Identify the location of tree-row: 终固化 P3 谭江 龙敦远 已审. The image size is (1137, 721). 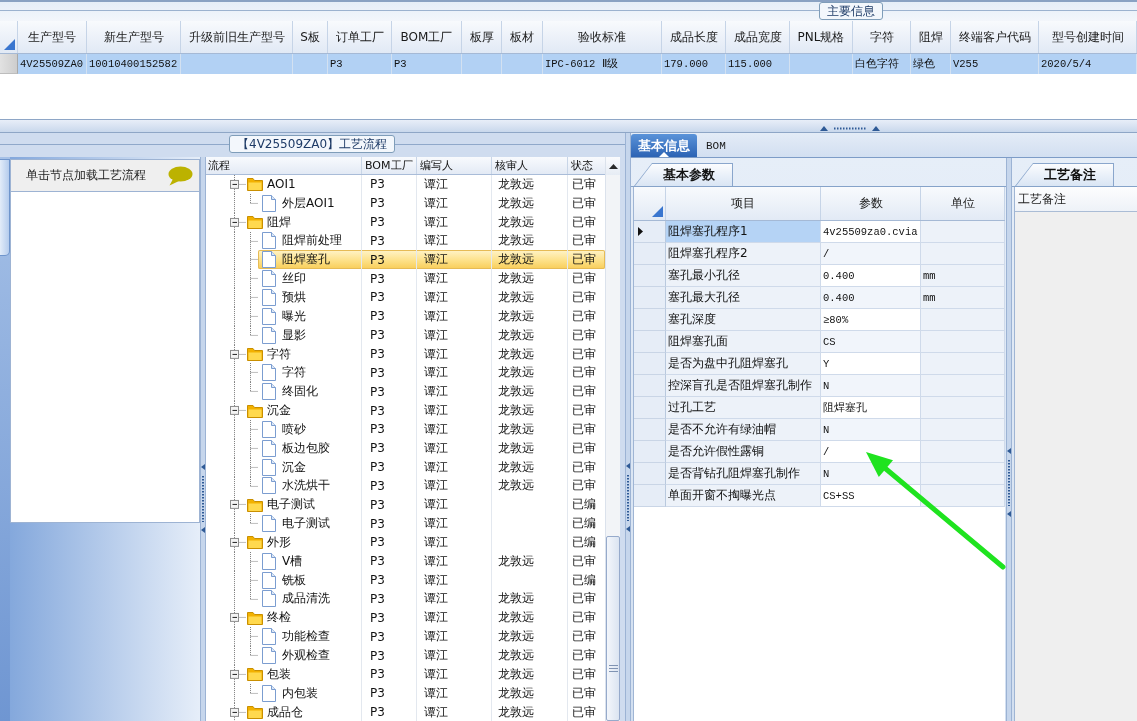
(431, 392).